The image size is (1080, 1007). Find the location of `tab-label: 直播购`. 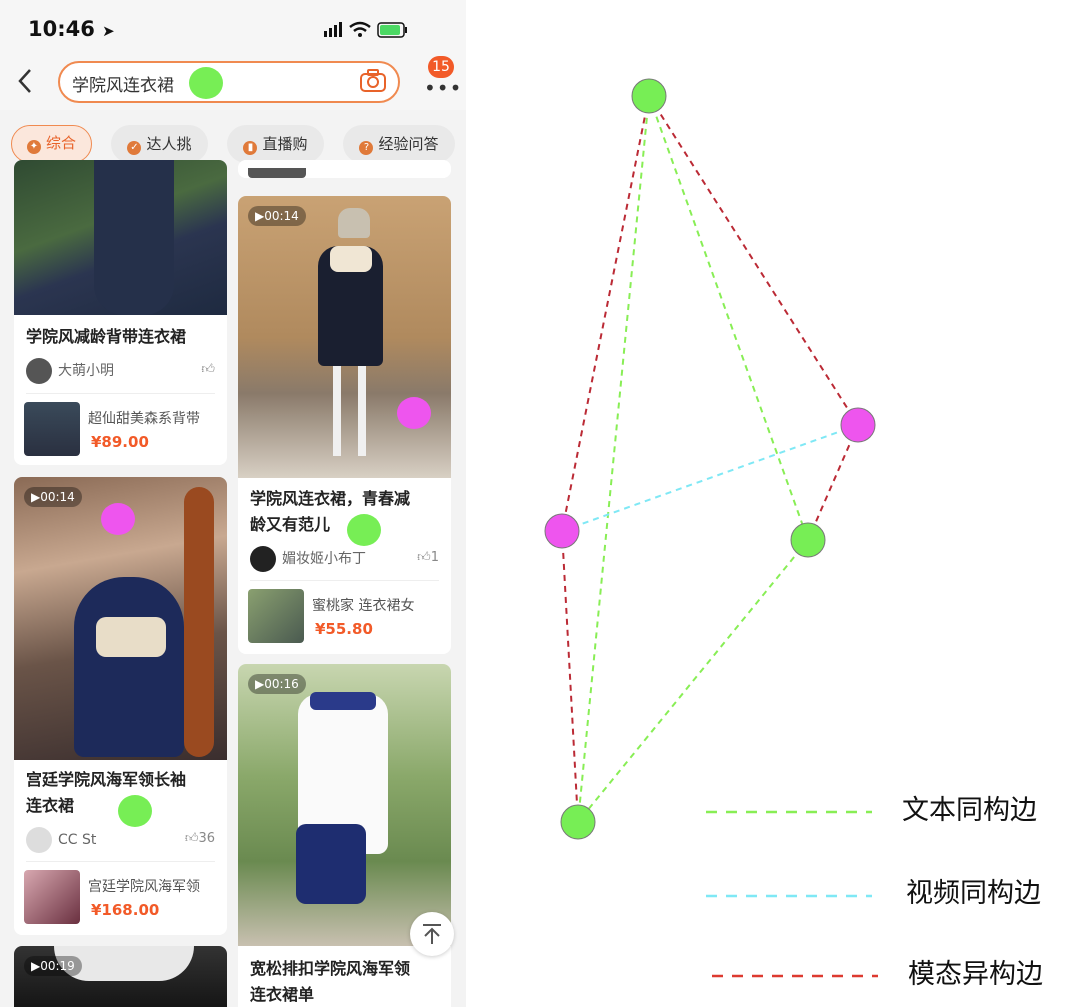

tab-label: 直播购 is located at coordinates (285, 144).